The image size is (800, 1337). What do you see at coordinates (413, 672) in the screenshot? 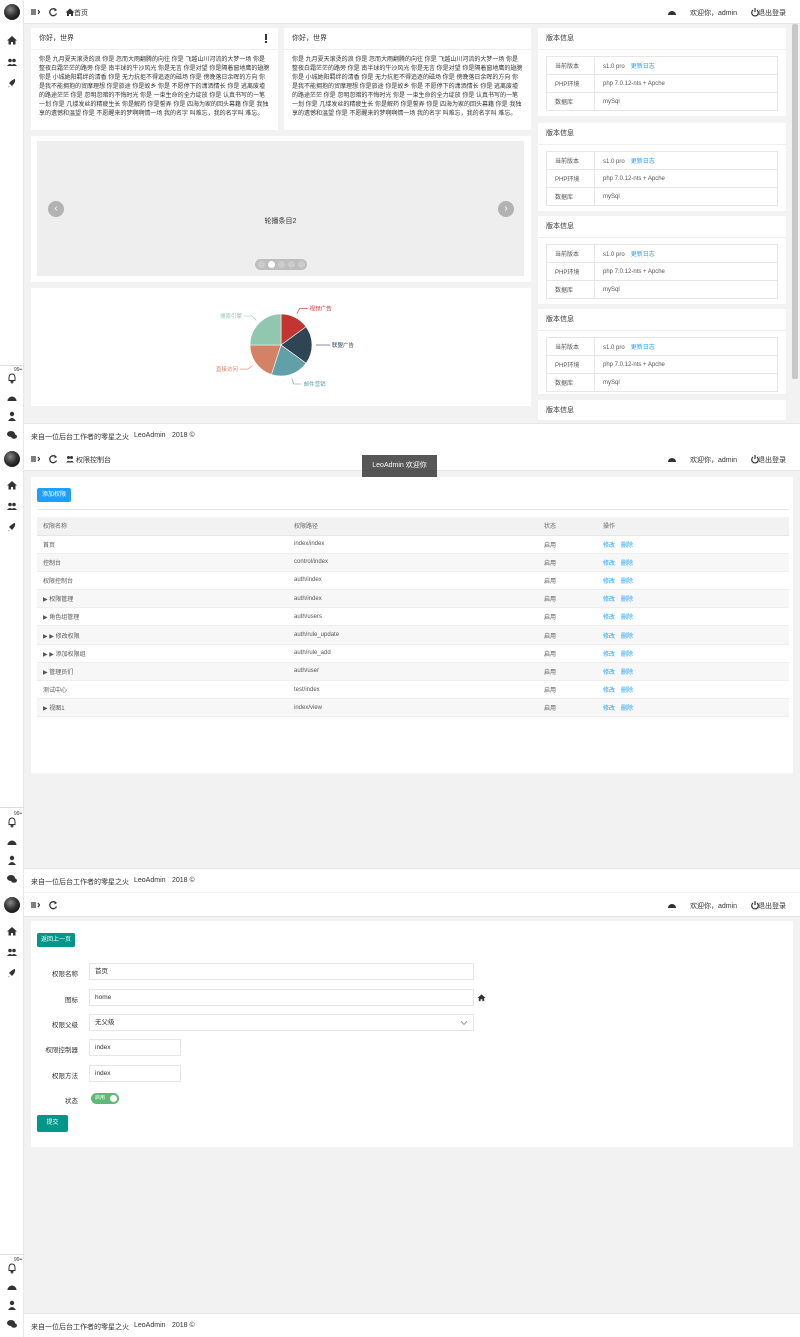
I see `permission-path: auth/user` at bounding box center [413, 672].